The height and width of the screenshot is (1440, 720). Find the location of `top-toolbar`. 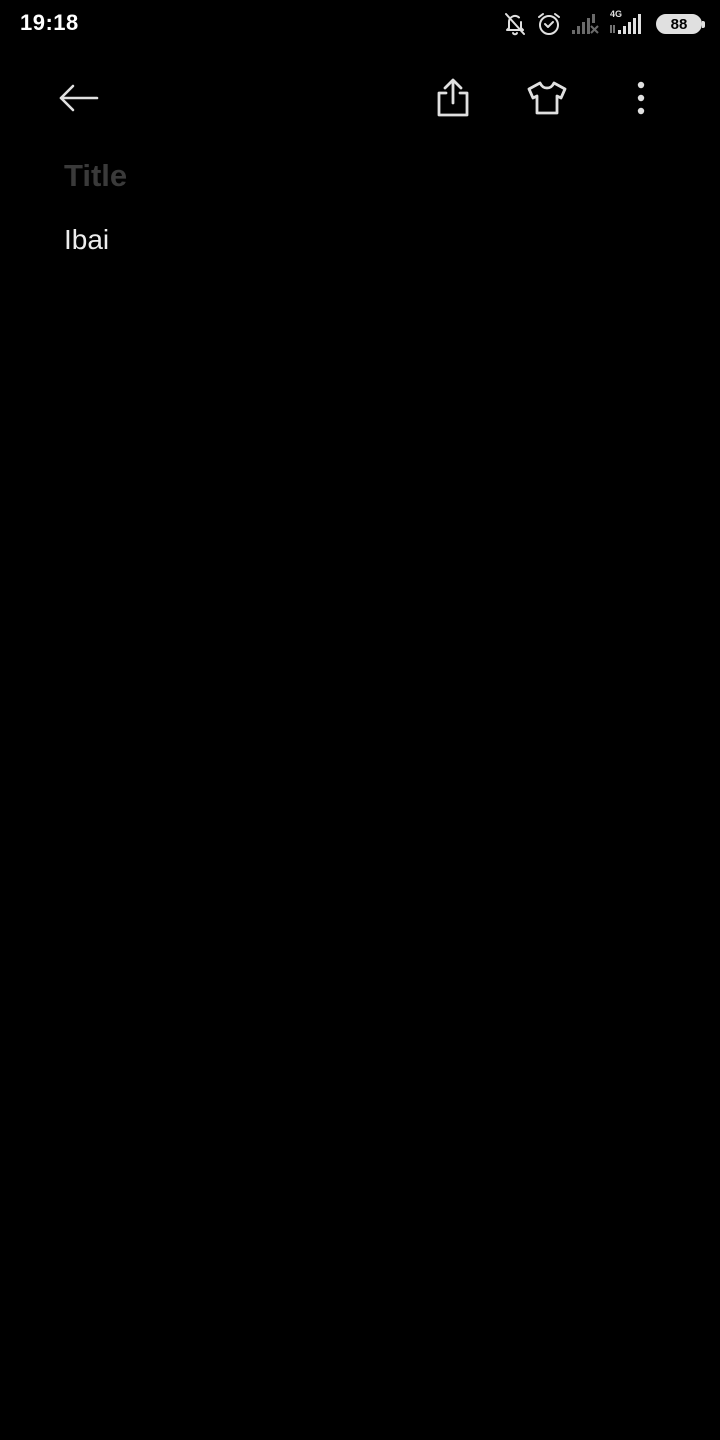

top-toolbar is located at coordinates (360, 100).